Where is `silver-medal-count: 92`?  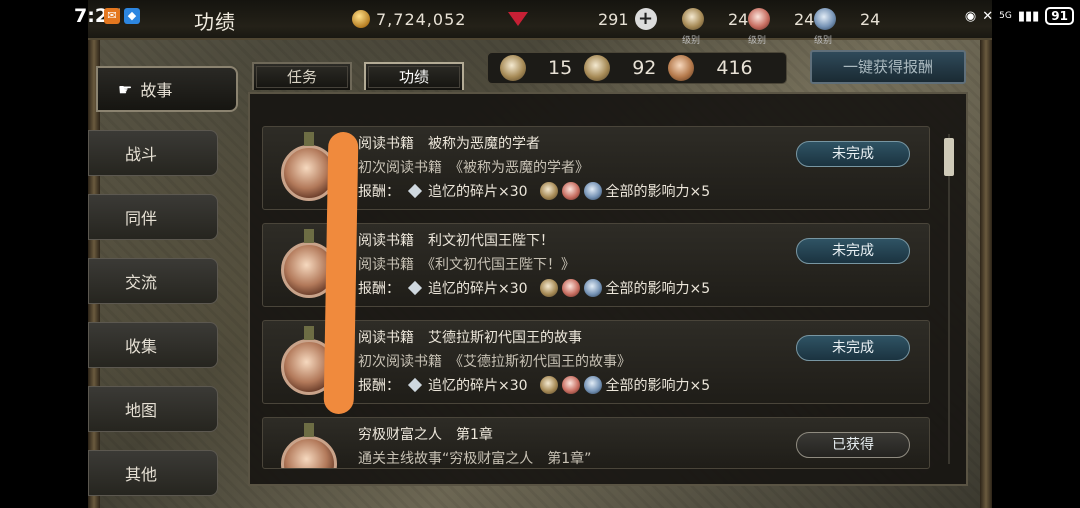 silver-medal-count: 92 is located at coordinates (644, 68).